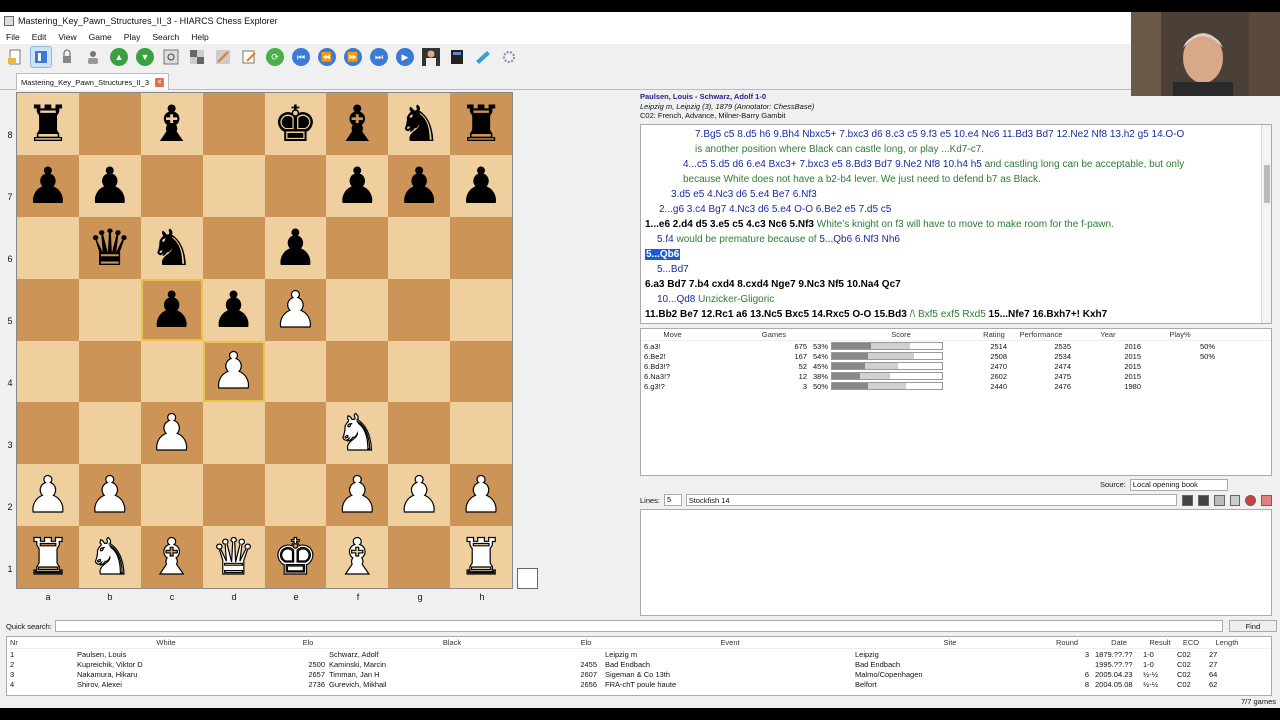  I want to click on square-a3, so click(48, 433).